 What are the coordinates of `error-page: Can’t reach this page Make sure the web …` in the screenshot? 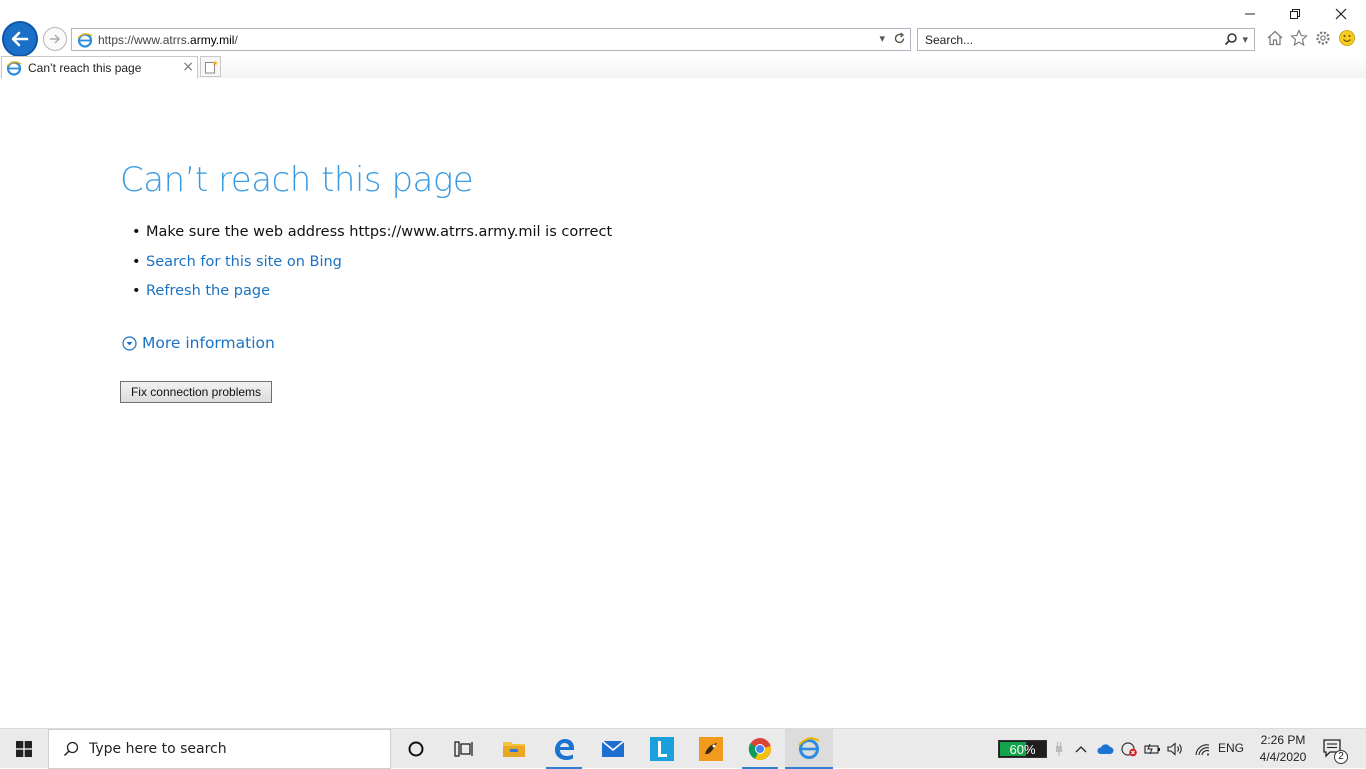 It's located at (366, 281).